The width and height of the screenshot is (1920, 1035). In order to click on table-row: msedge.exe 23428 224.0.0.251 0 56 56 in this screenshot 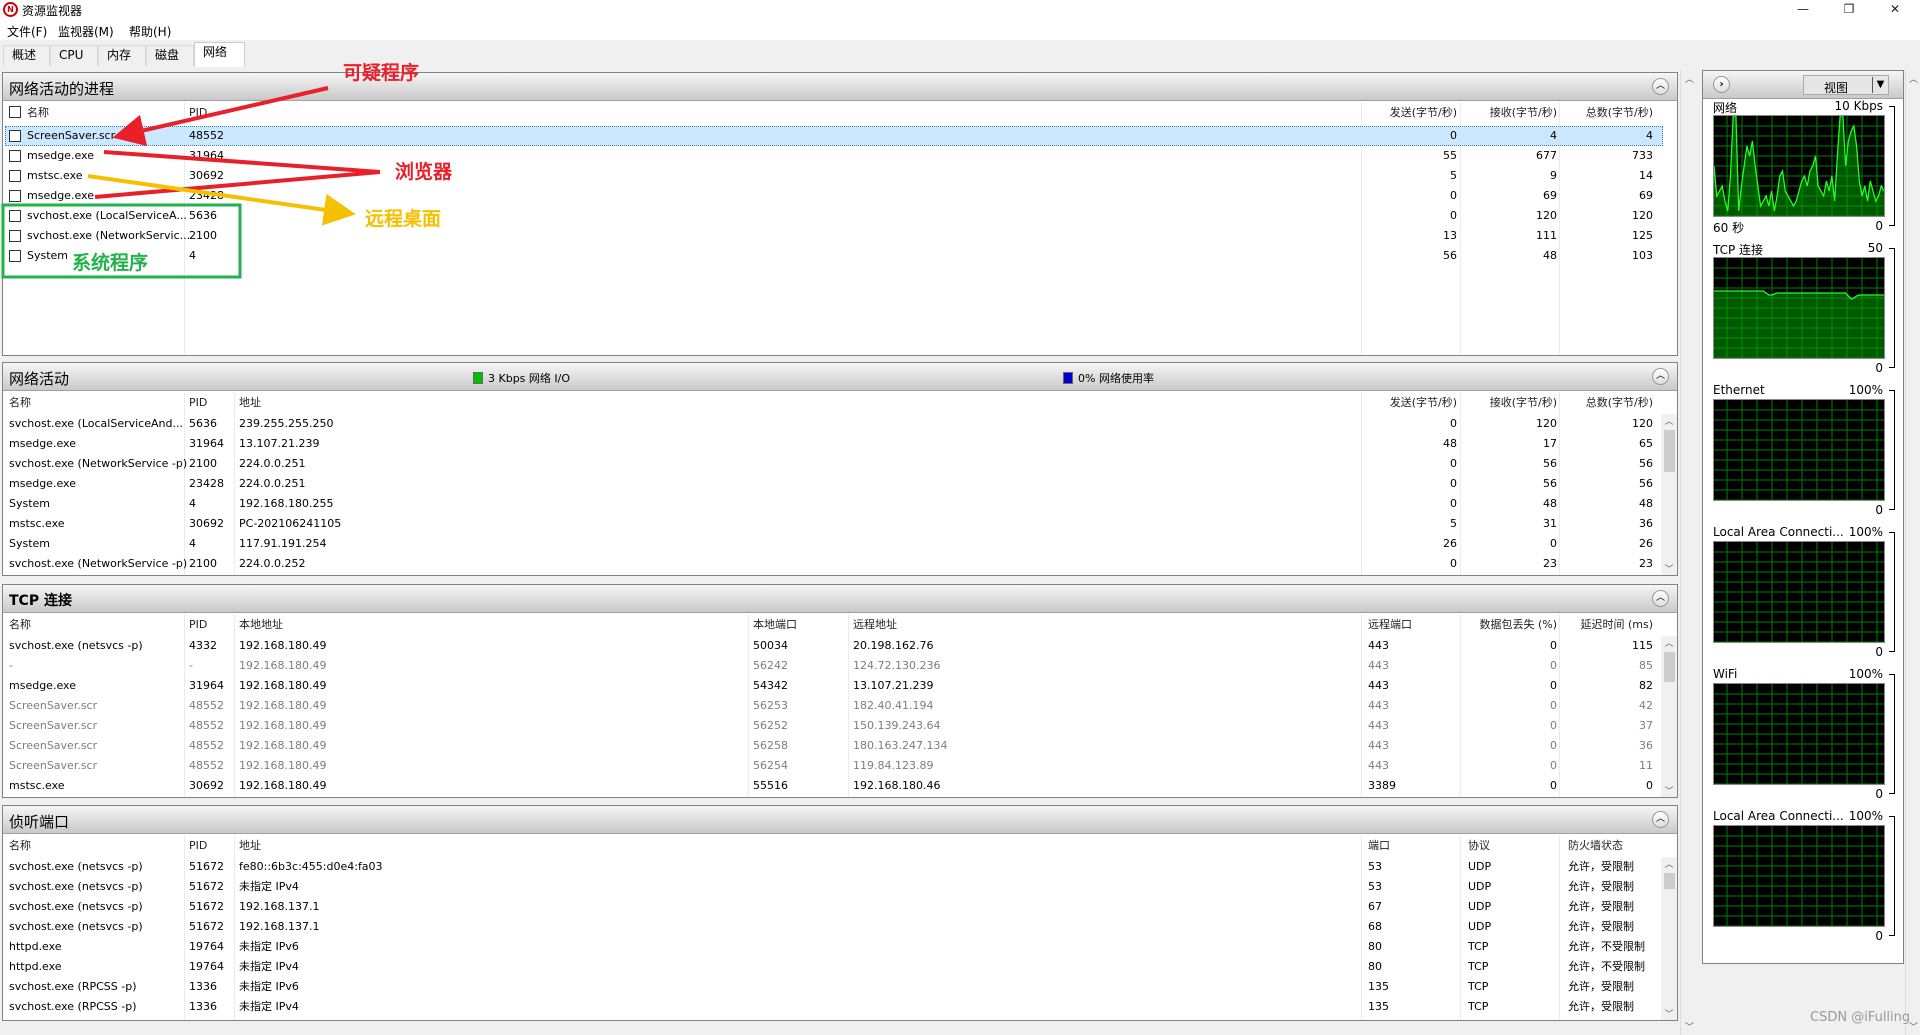, I will do `click(840, 484)`.